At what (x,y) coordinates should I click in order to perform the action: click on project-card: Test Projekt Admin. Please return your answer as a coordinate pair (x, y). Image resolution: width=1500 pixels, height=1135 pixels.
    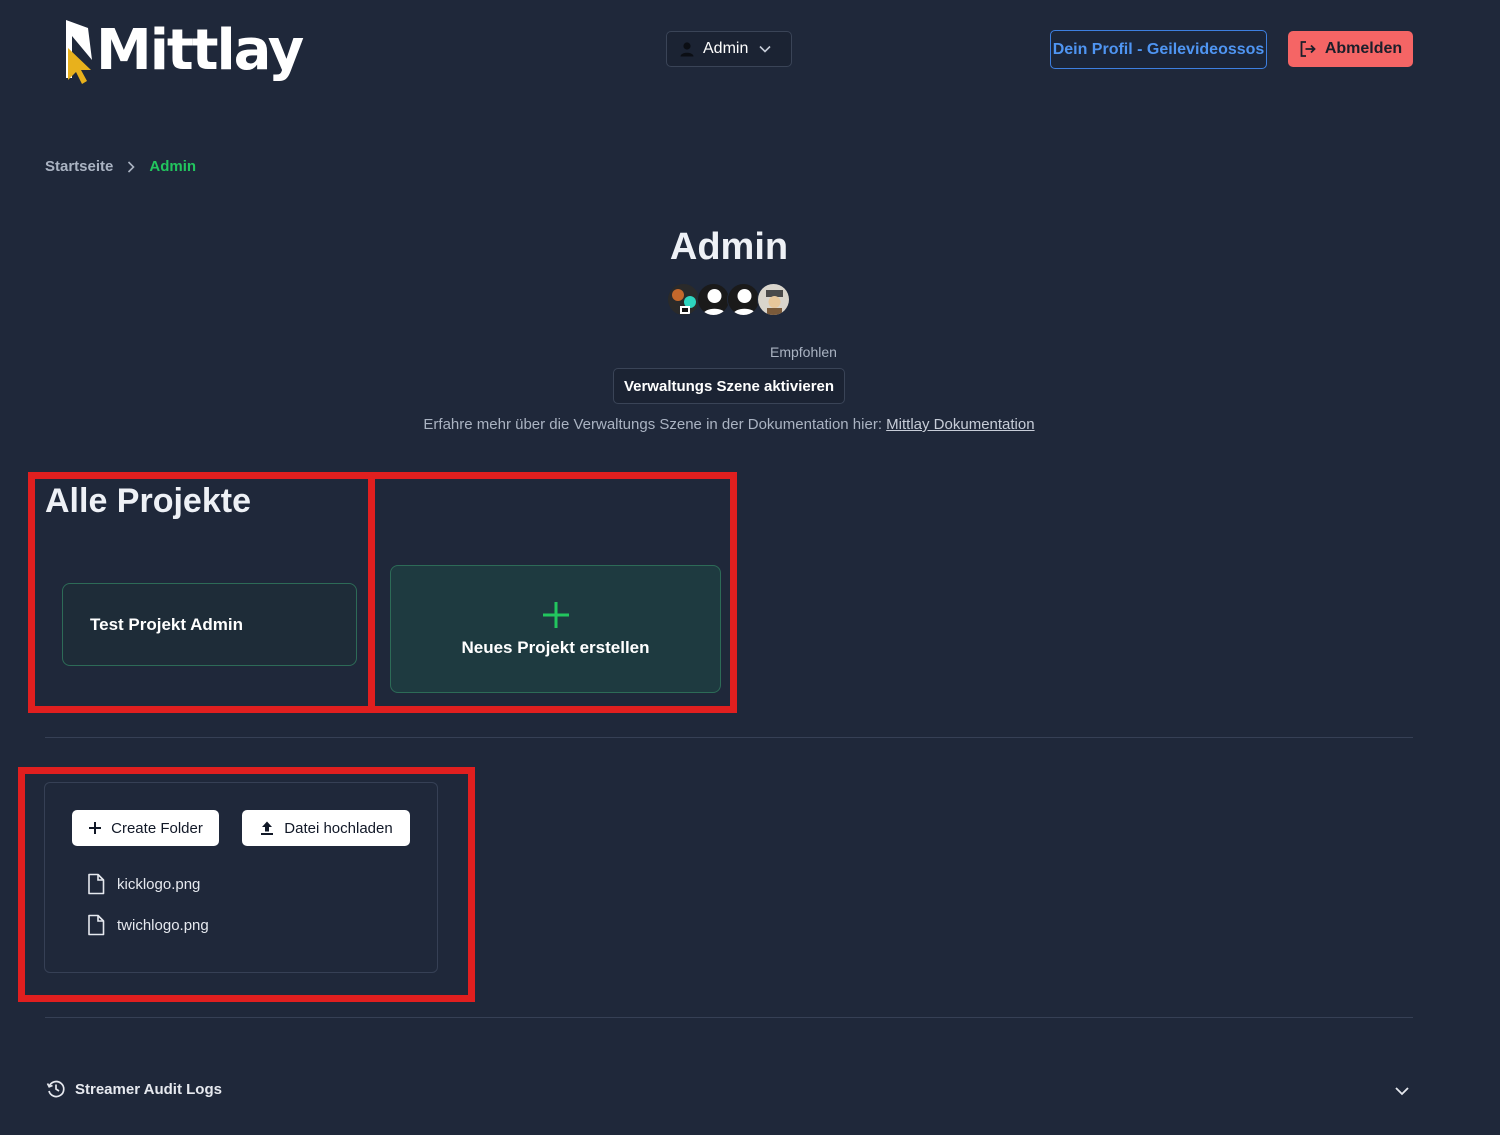
    Looking at the image, I should click on (209, 624).